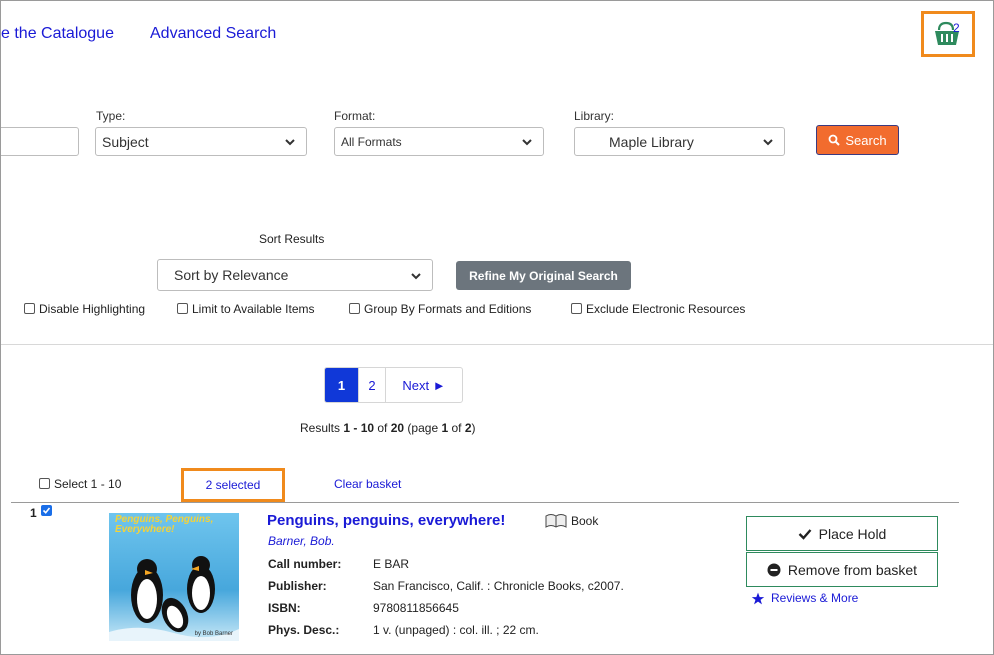 This screenshot has width=994, height=655. I want to click on call-number-value: E BAR, so click(391, 564).